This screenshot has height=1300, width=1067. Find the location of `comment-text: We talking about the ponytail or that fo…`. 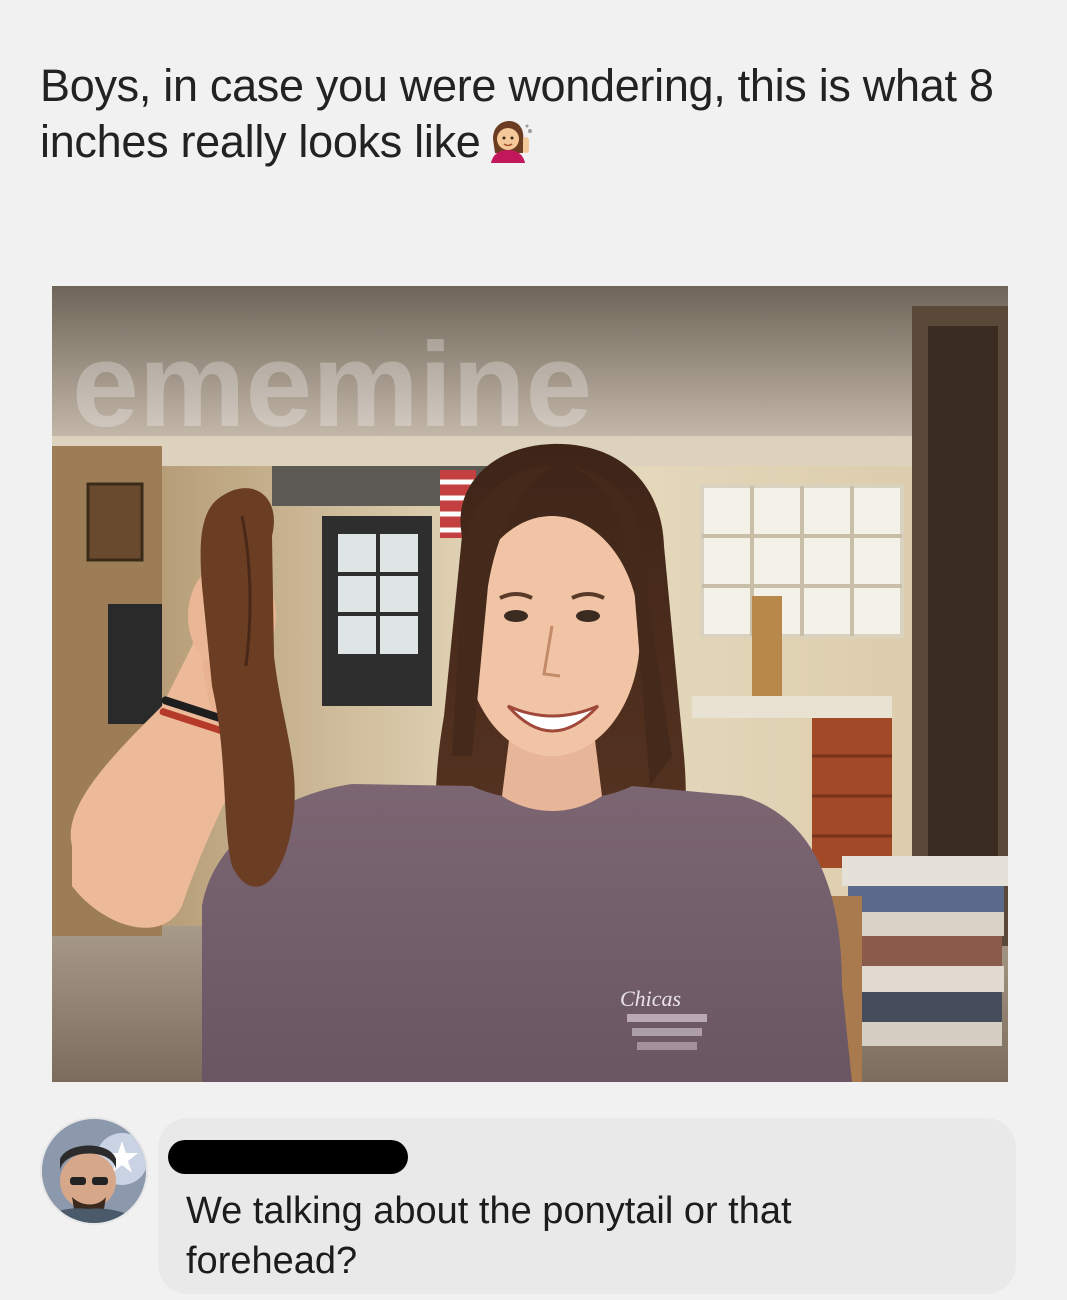

comment-text: We talking about the ponytail or that fo… is located at coordinates (489, 1236).